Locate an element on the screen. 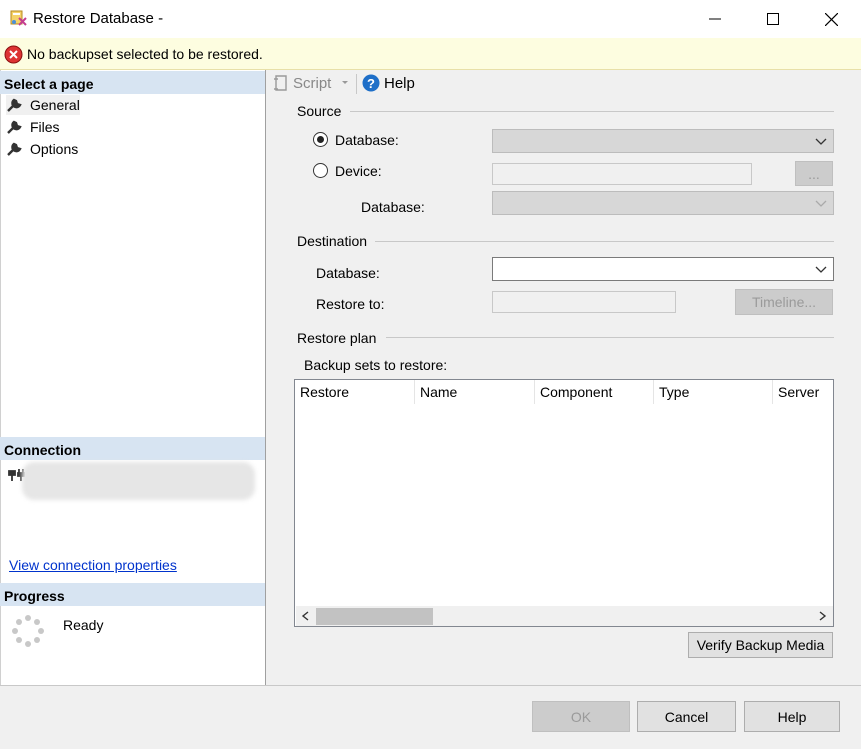 The height and width of the screenshot is (749, 861). close-icon is located at coordinates (831, 19).